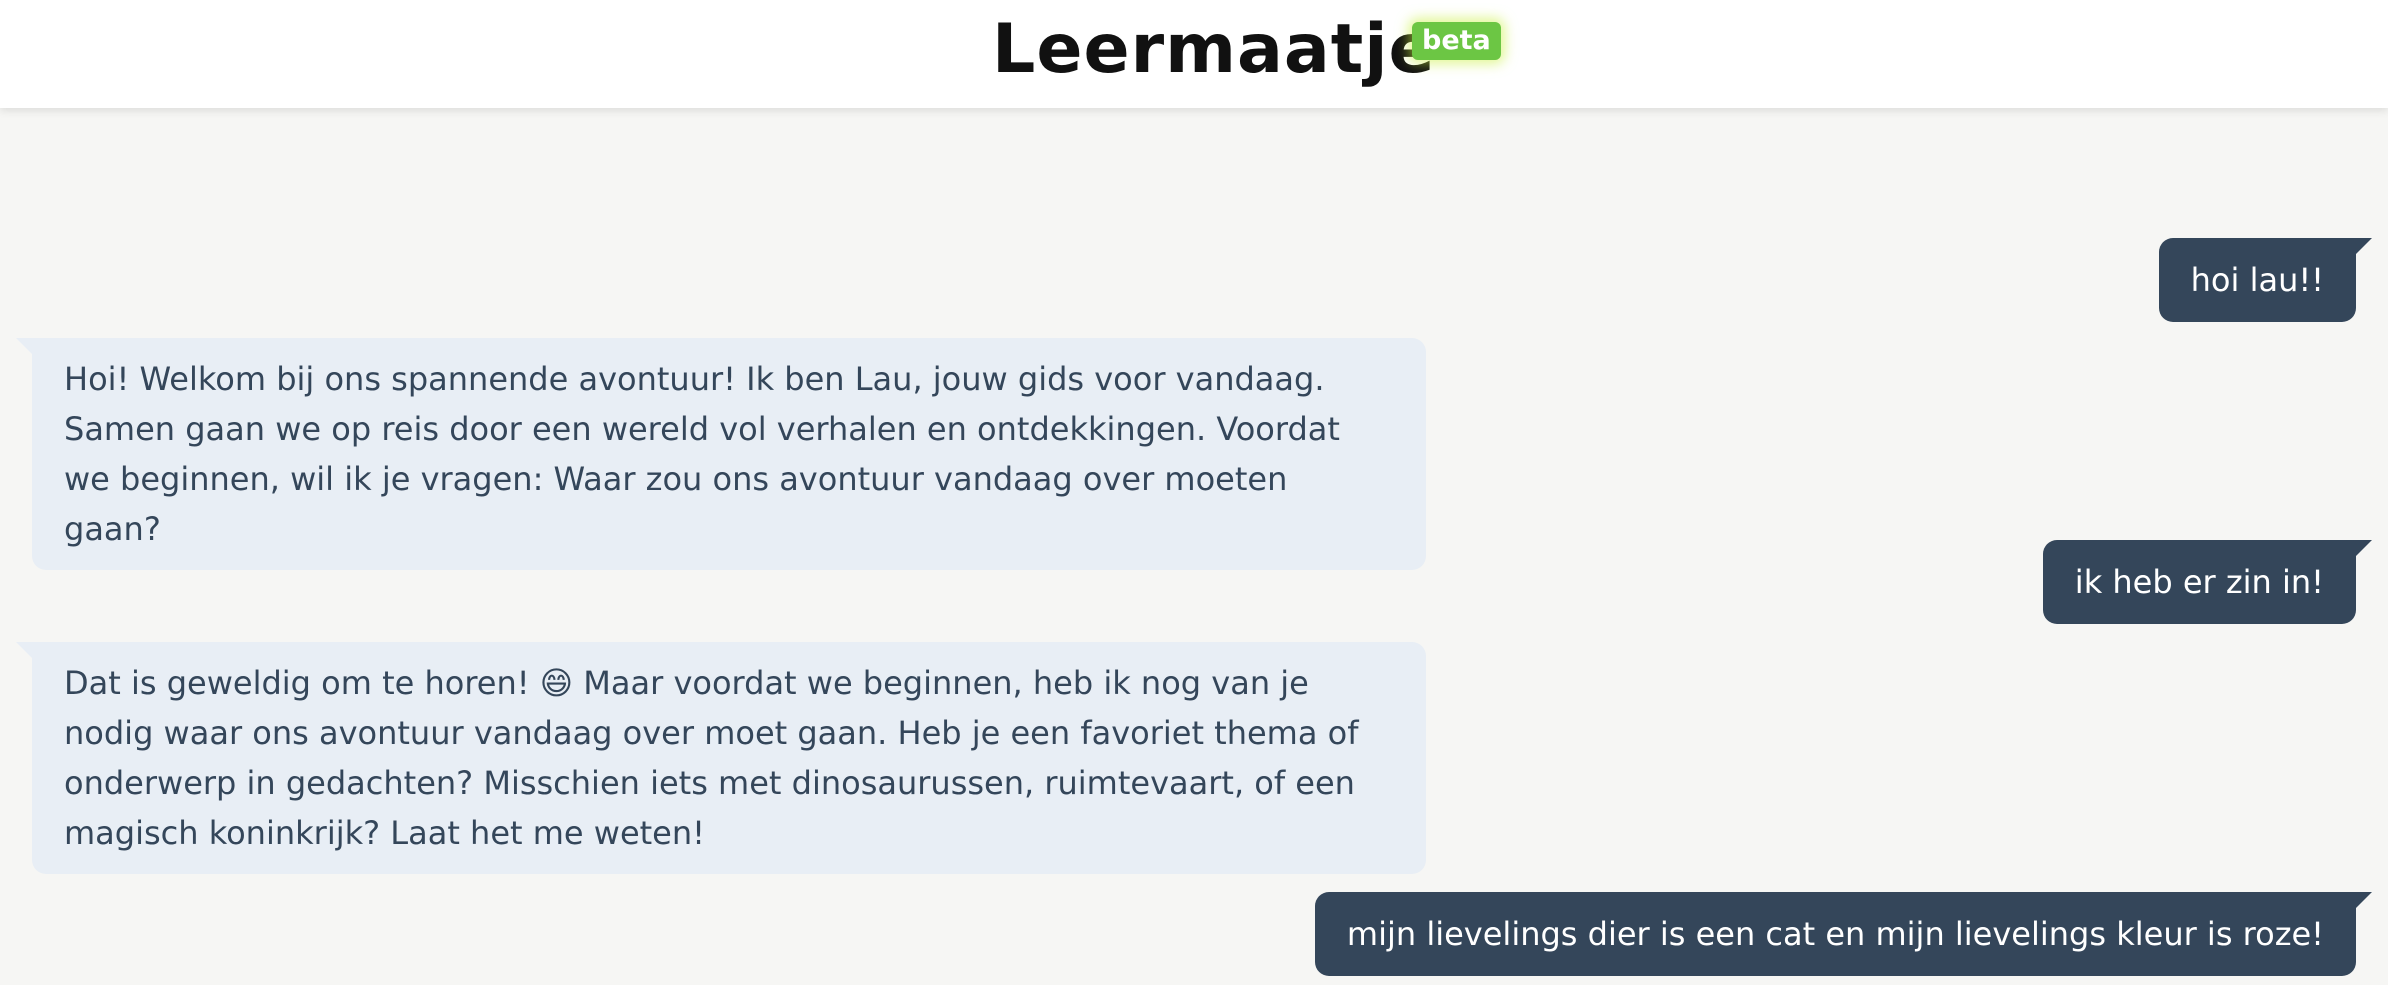 The width and height of the screenshot is (2388, 985). I want to click on user-message: hoi lau!!, so click(2265, 280).